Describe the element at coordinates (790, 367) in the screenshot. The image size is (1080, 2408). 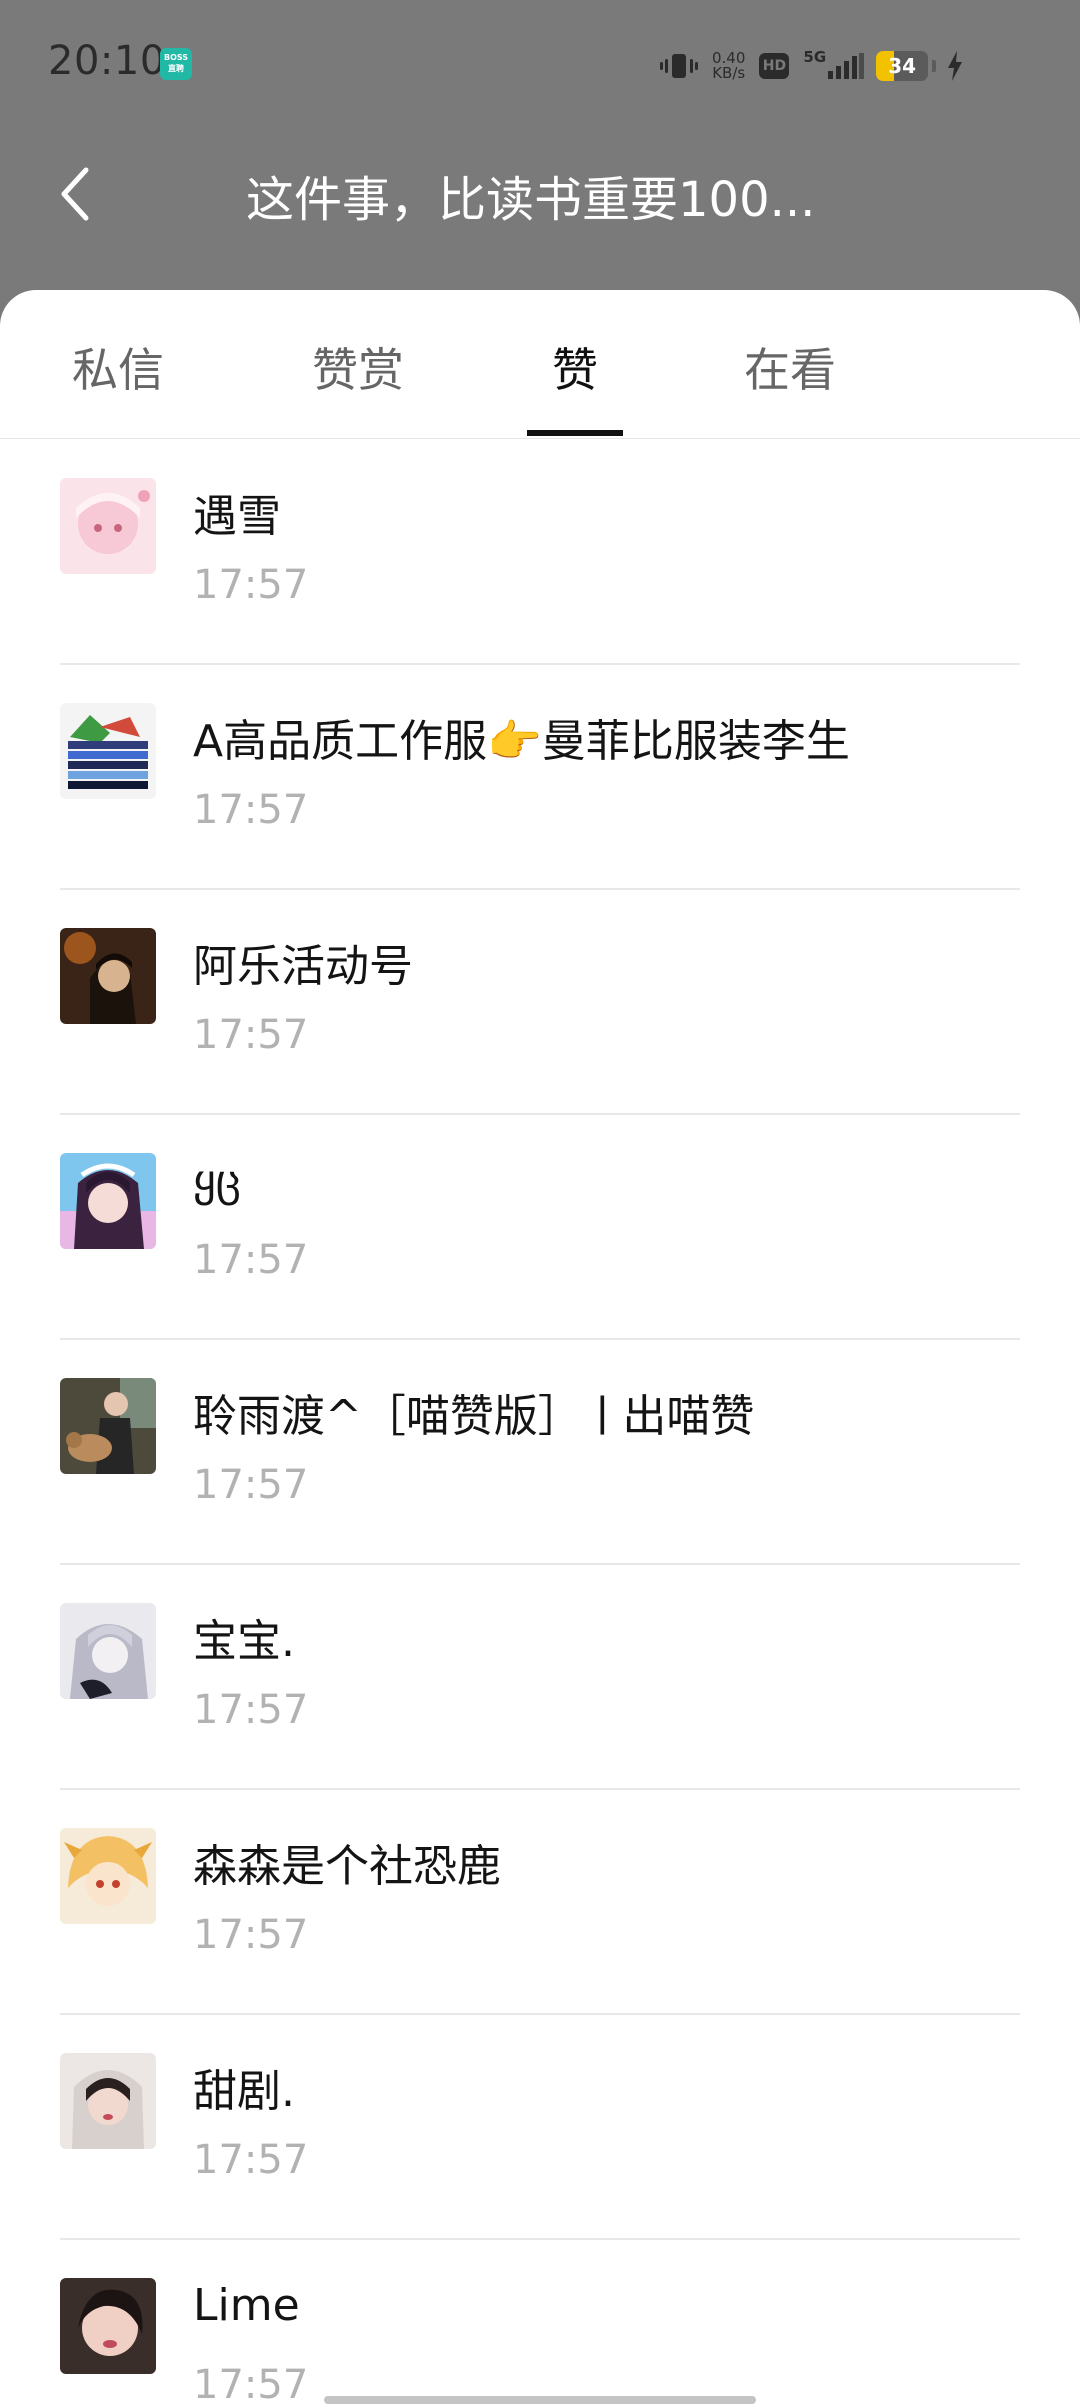
I see `tab-watching: 在看` at that location.